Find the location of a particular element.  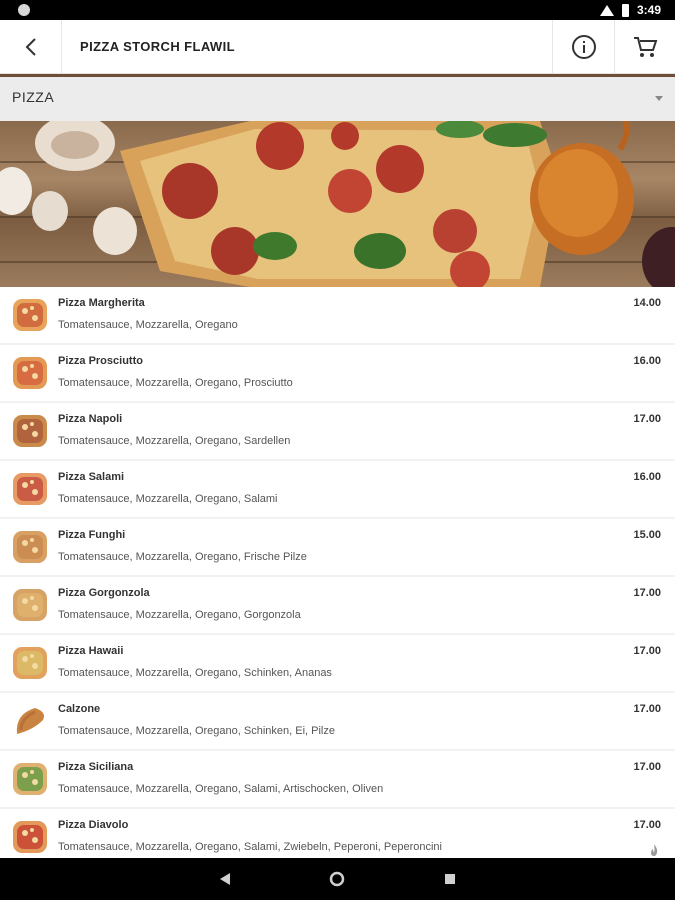

cart-icon is located at coordinates (646, 47).